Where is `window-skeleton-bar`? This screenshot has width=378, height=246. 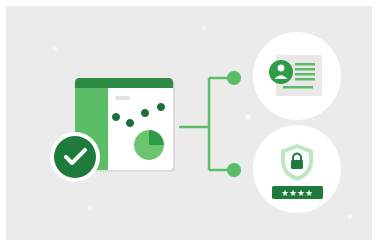
window-skeleton-bar is located at coordinates (122, 98).